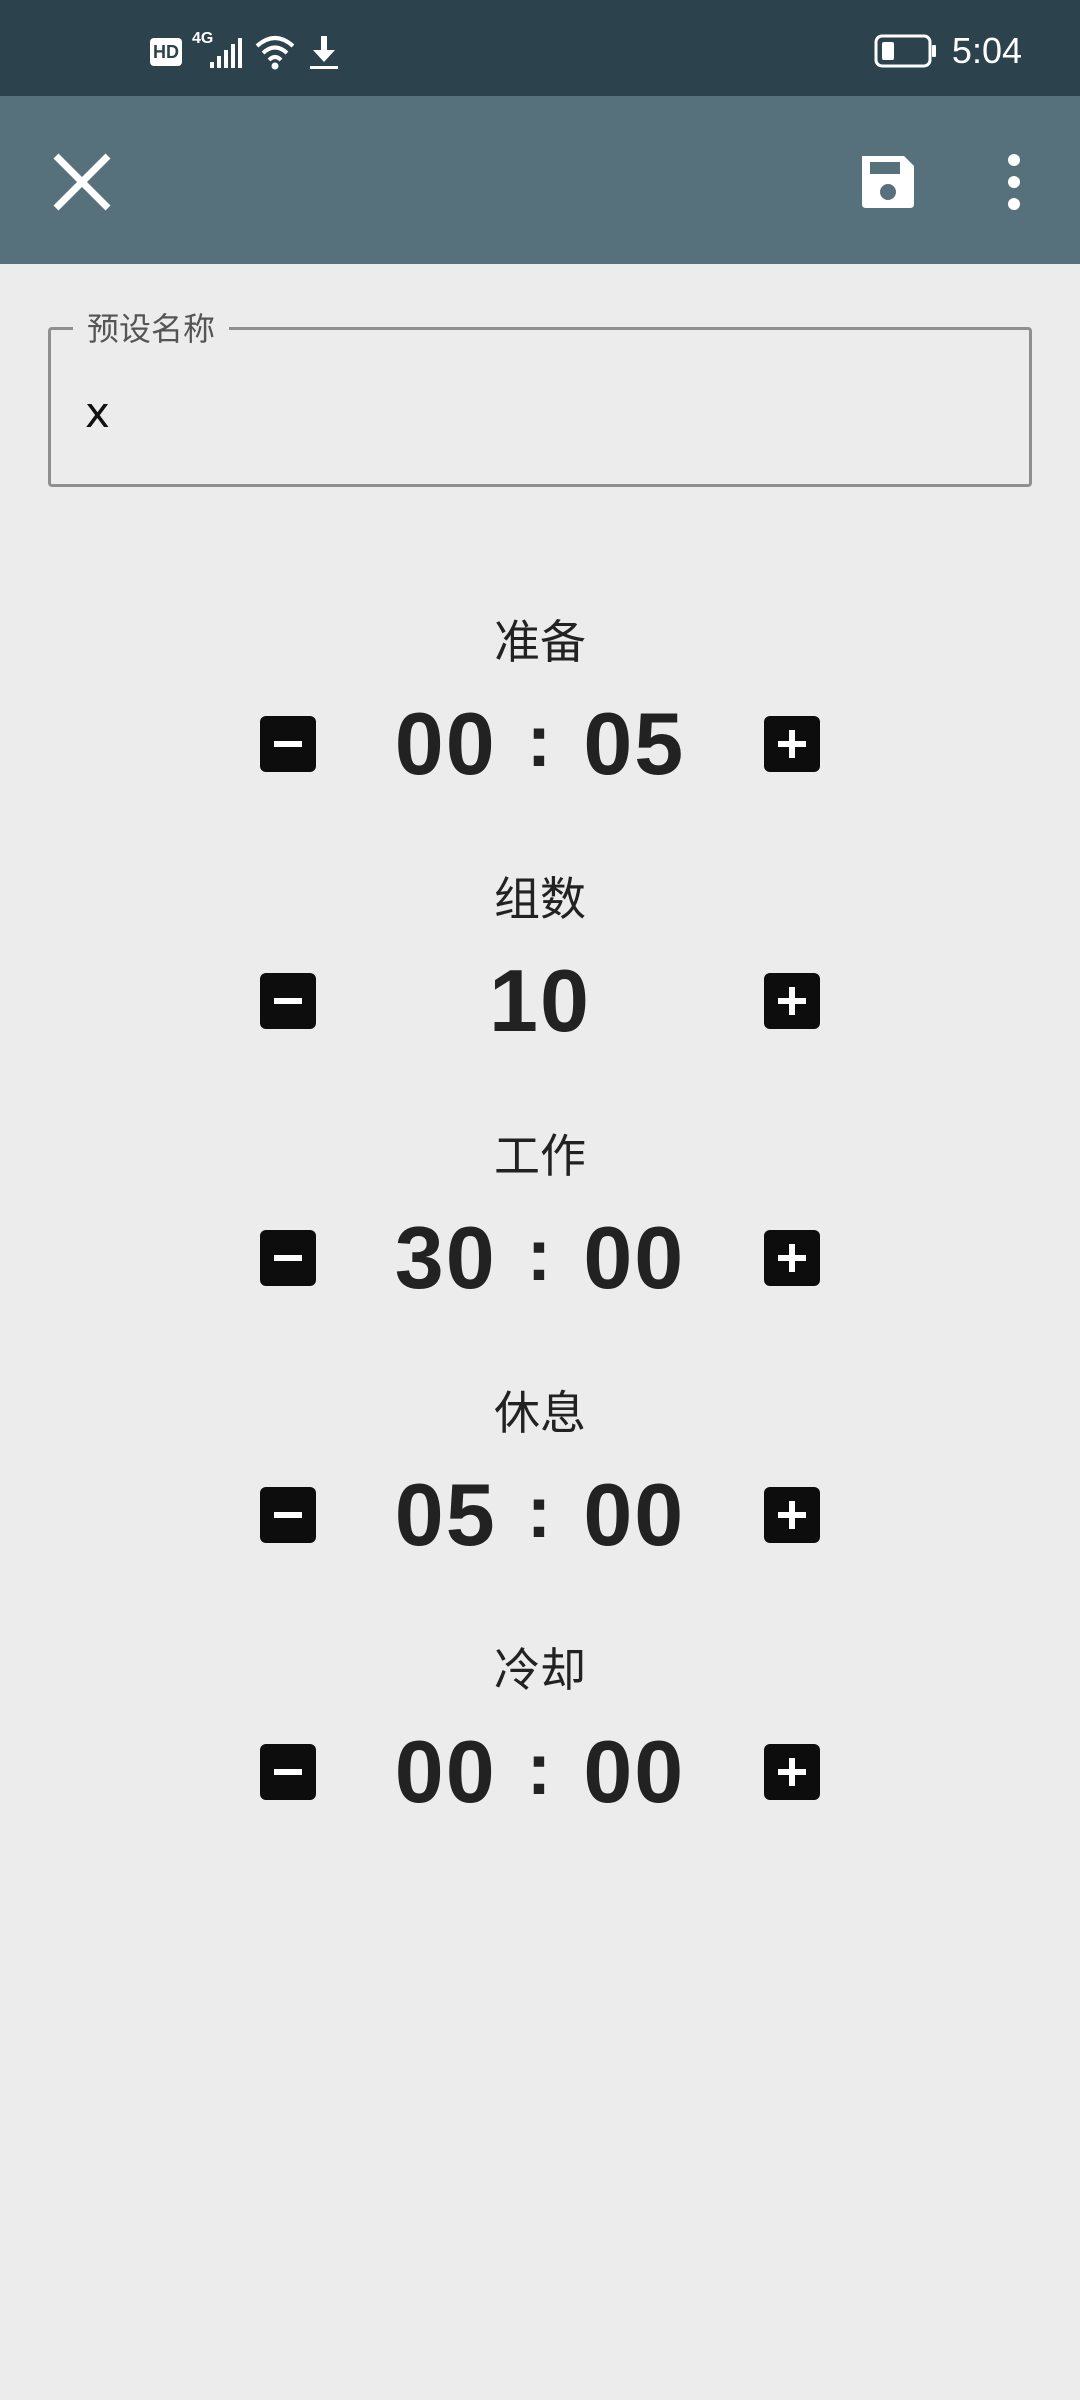 The width and height of the screenshot is (1080, 2400). I want to click on hd-icon: HD, so click(166, 52).